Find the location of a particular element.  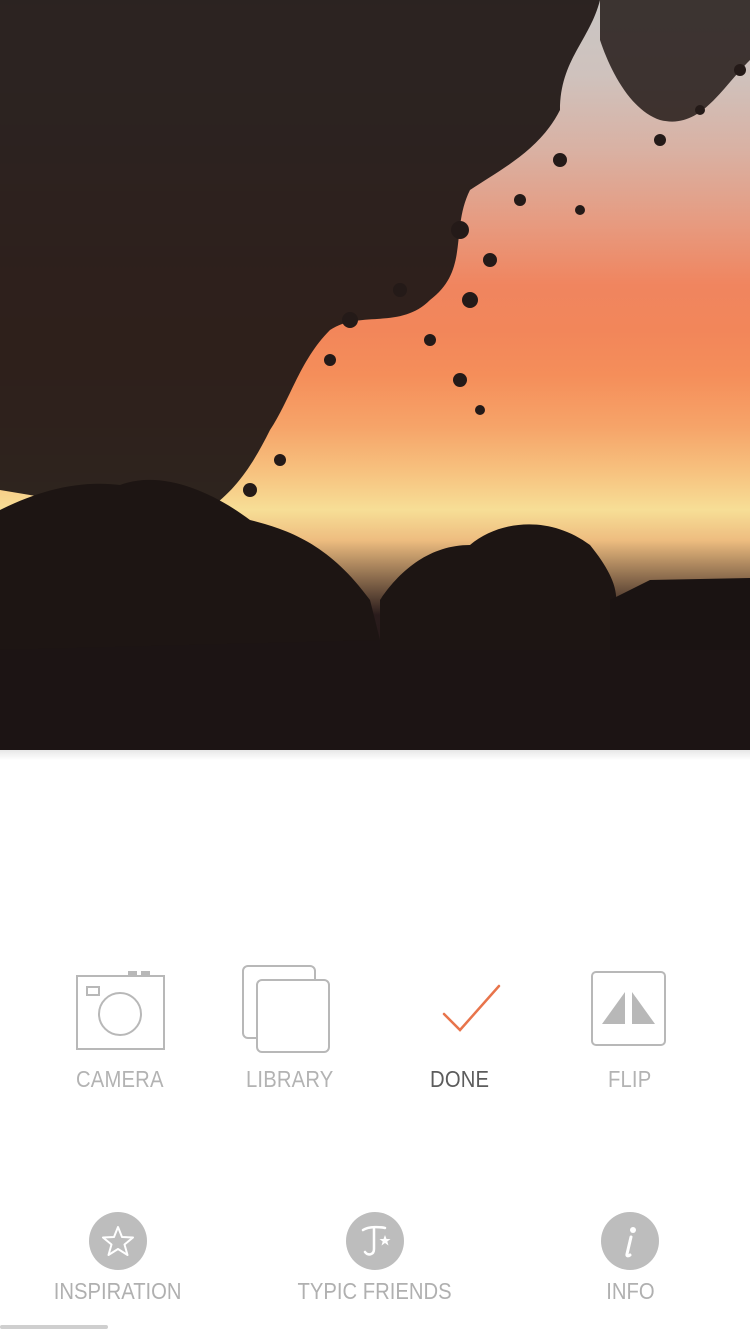

nav-inspiration: INSPIRATION is located at coordinates (118, 1267).